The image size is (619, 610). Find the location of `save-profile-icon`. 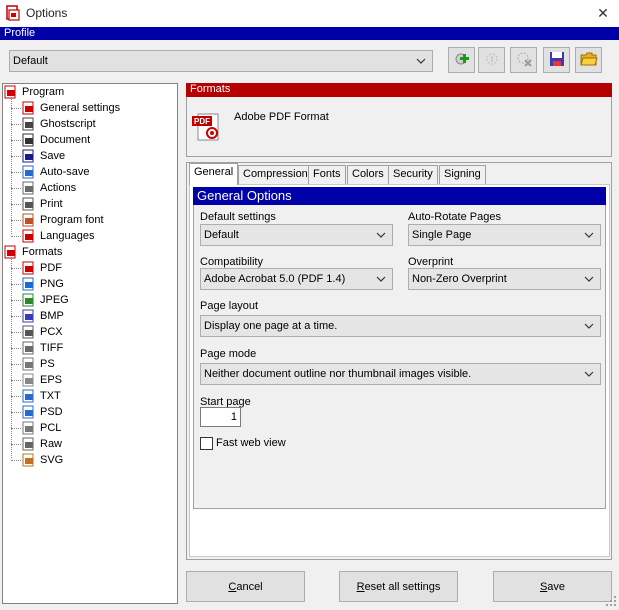

save-profile-icon is located at coordinates (557, 60).